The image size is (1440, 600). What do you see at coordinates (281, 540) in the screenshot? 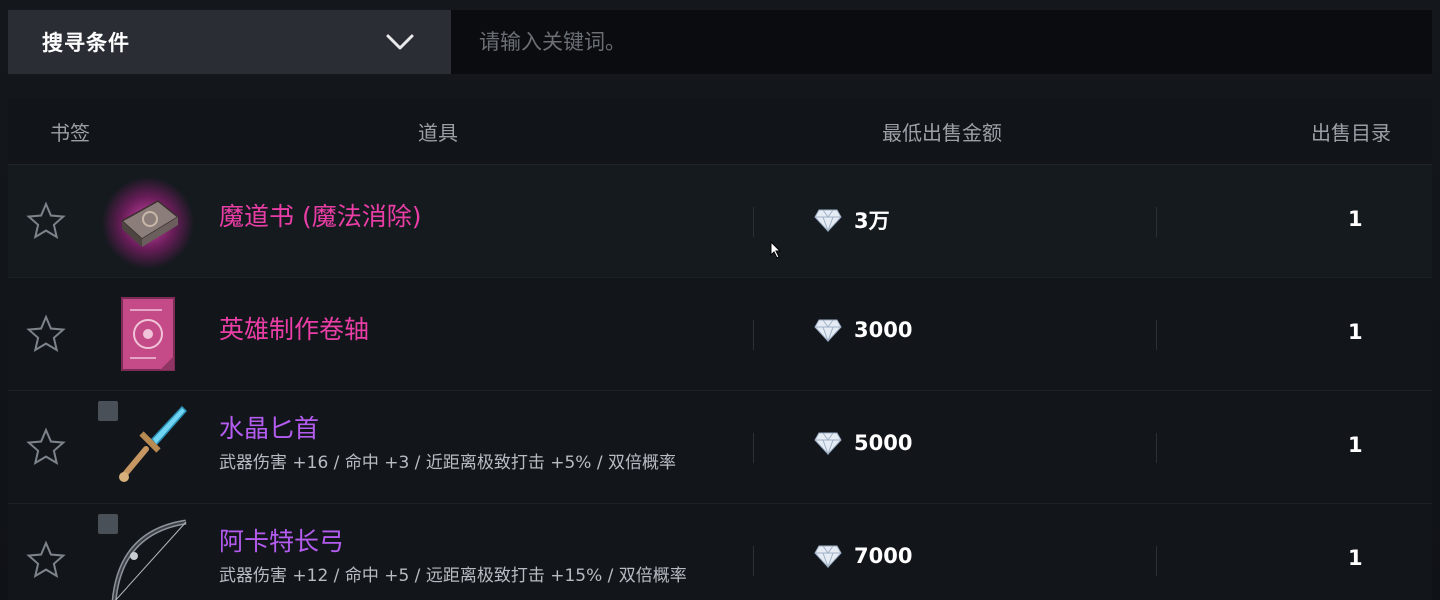
I see `item-name: 阿卡特长弓` at bounding box center [281, 540].